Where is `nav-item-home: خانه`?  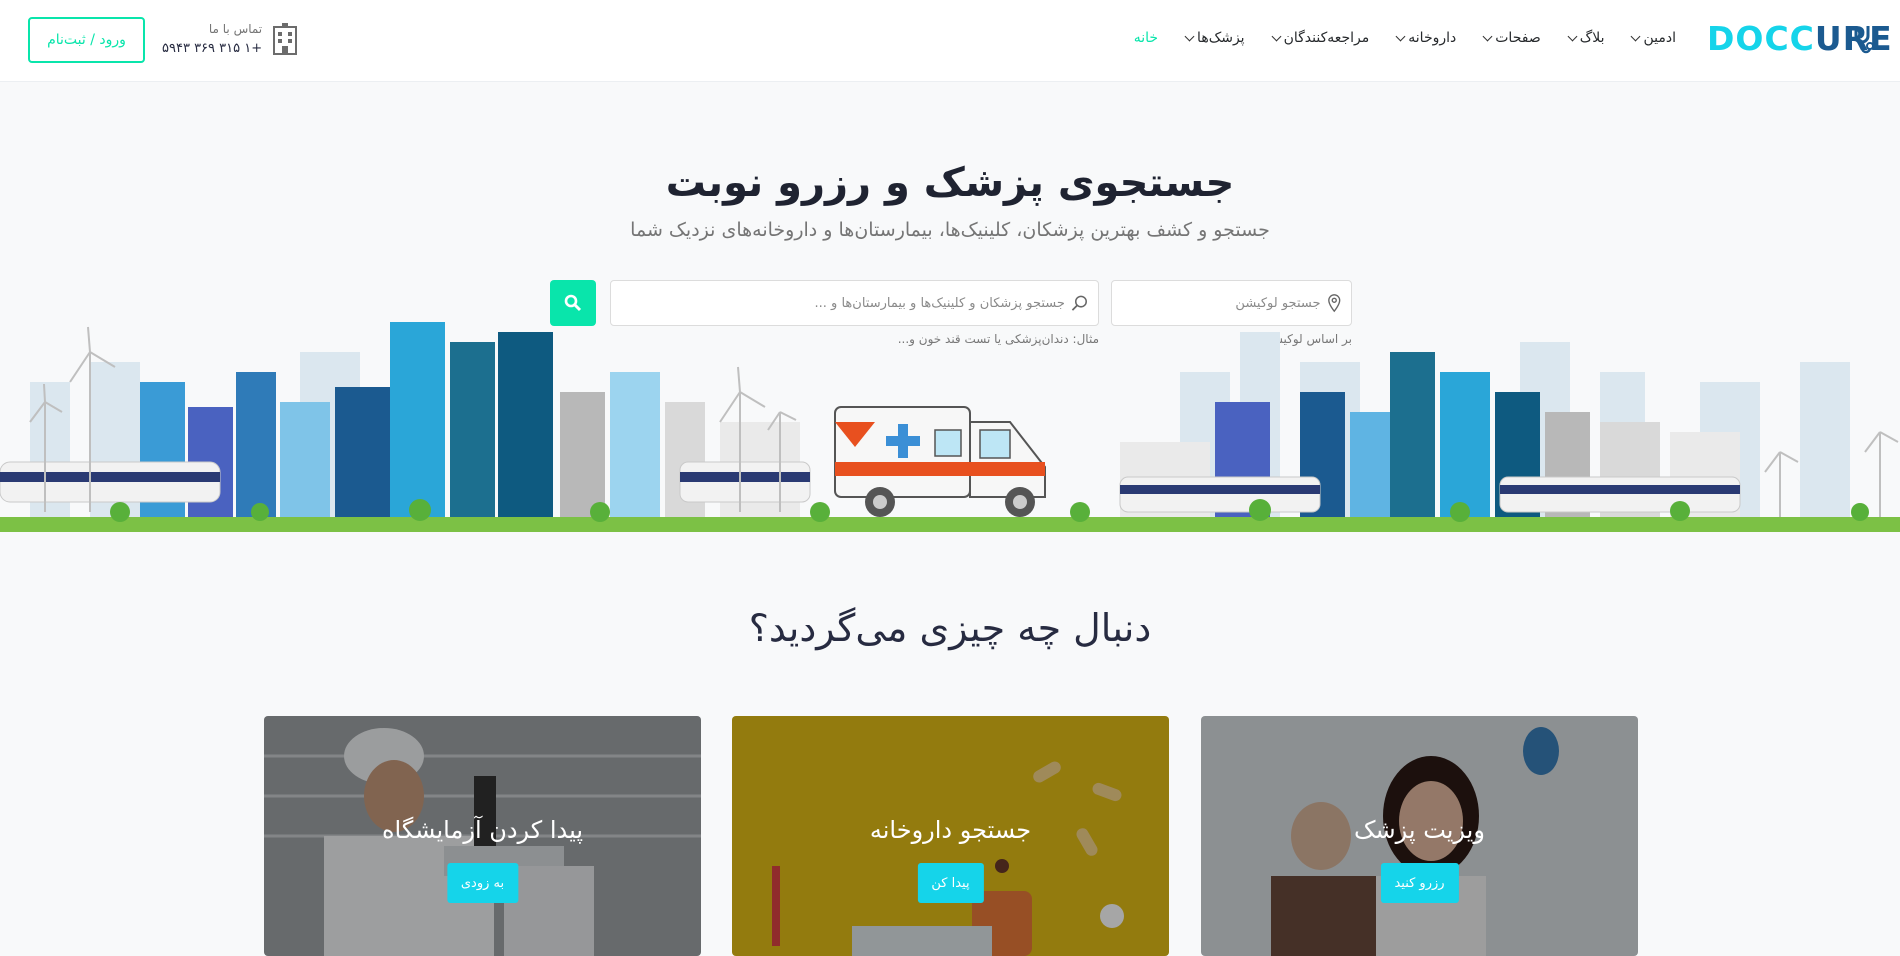 nav-item-home: خانه is located at coordinates (1146, 38).